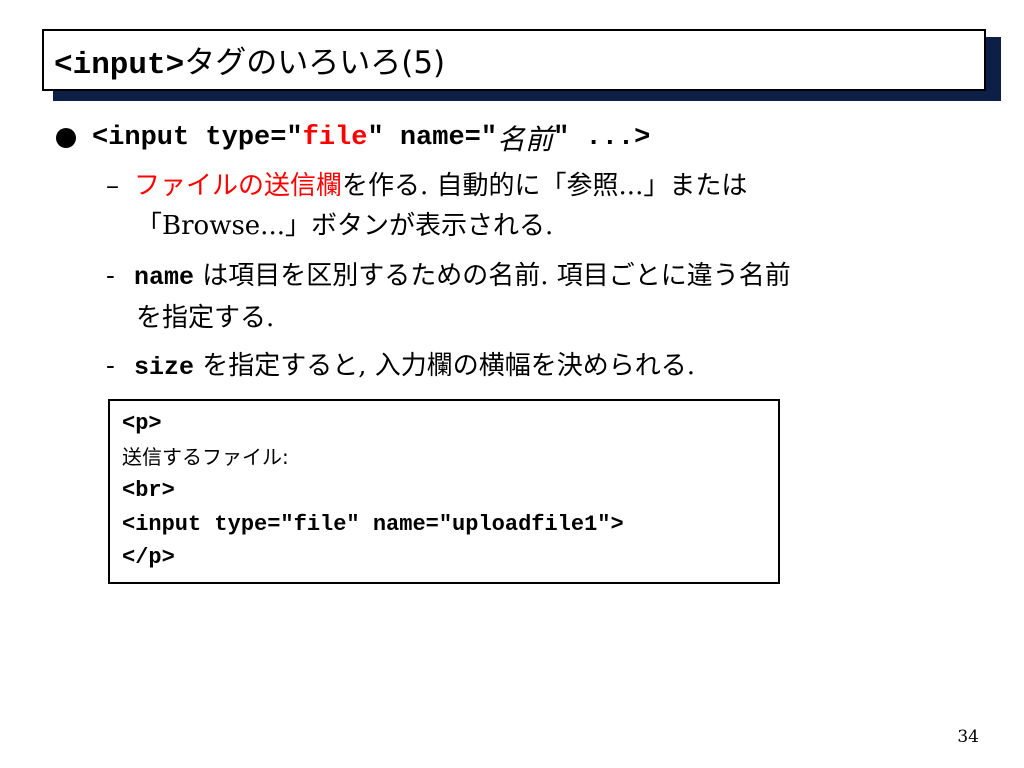 This screenshot has width=1024, height=768. Describe the element at coordinates (335, 138) in the screenshot. I see `bullet-file: file` at that location.